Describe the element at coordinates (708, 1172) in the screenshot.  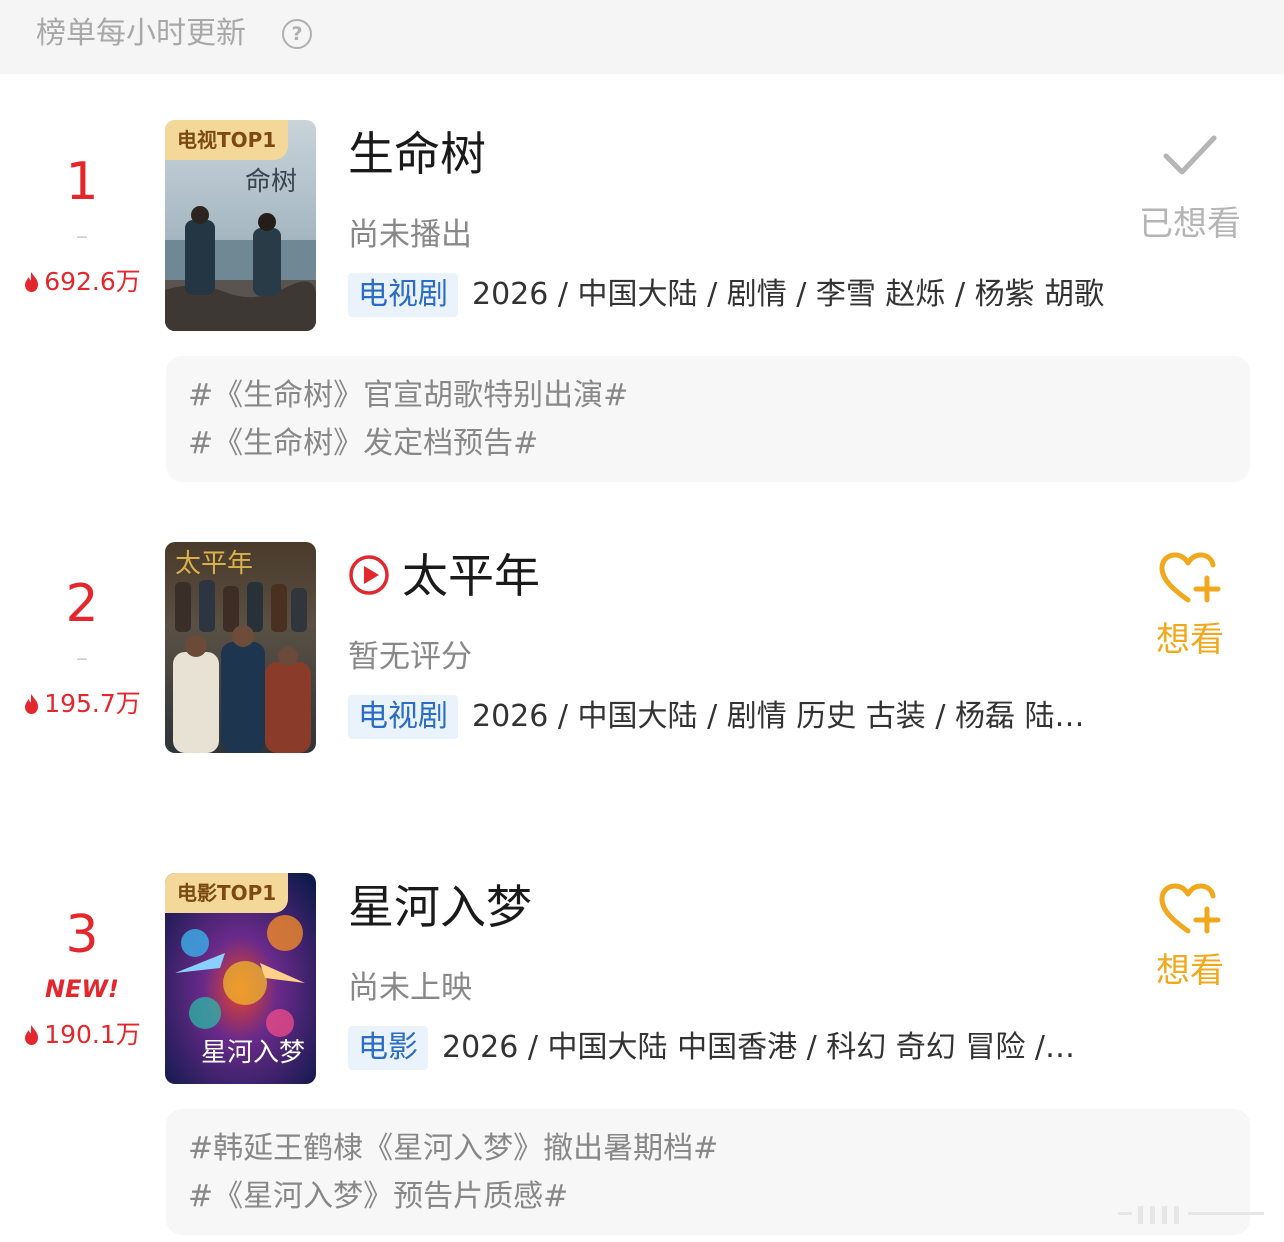
I see `hot-topics-box: #韩延王鹤棣《星河入梦》撤出暑期档# #《星河入梦》预告片质感#` at that location.